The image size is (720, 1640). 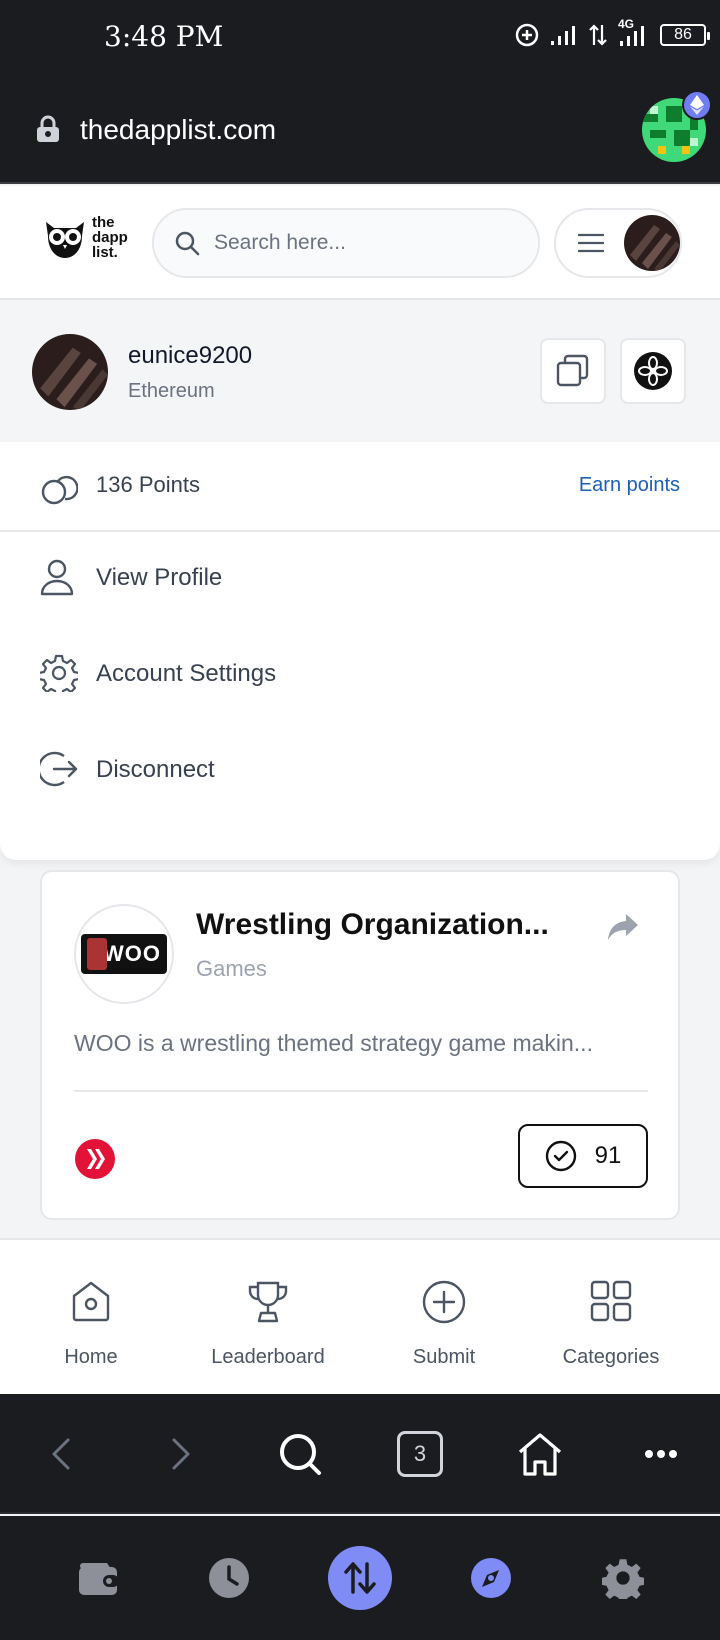 I want to click on wallet-icon, so click(x=99, y=1579).